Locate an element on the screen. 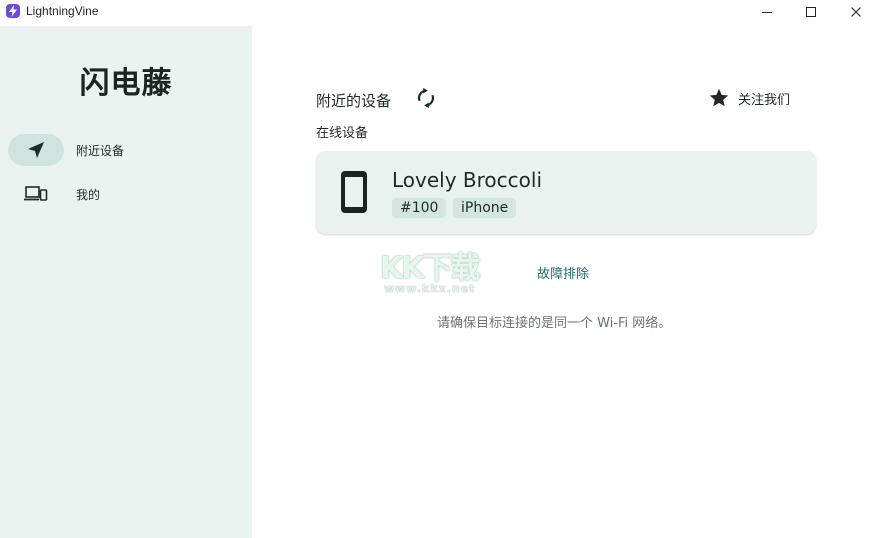 The height and width of the screenshot is (538, 877). nav-pill is located at coordinates (36, 194).